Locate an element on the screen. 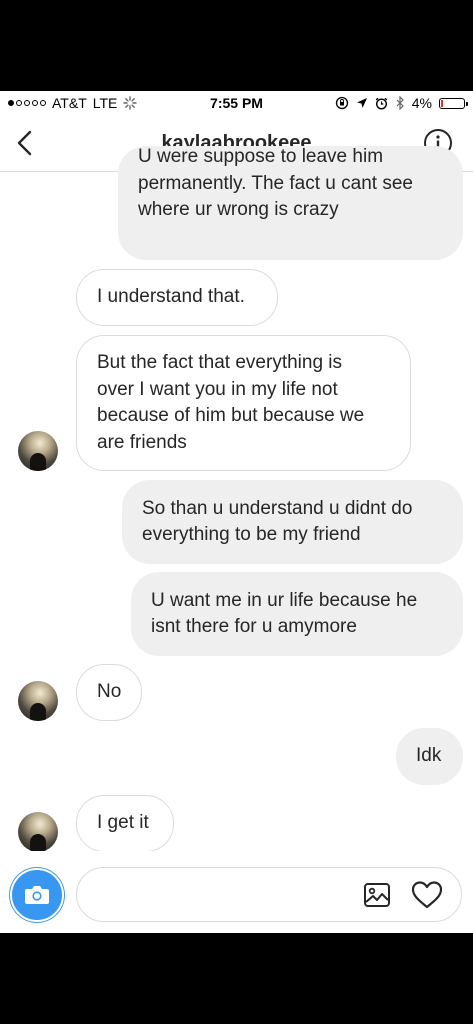 Image resolution: width=473 pixels, height=1024 pixels. message-line: U were suppose to leave him is located at coordinates (261, 156).